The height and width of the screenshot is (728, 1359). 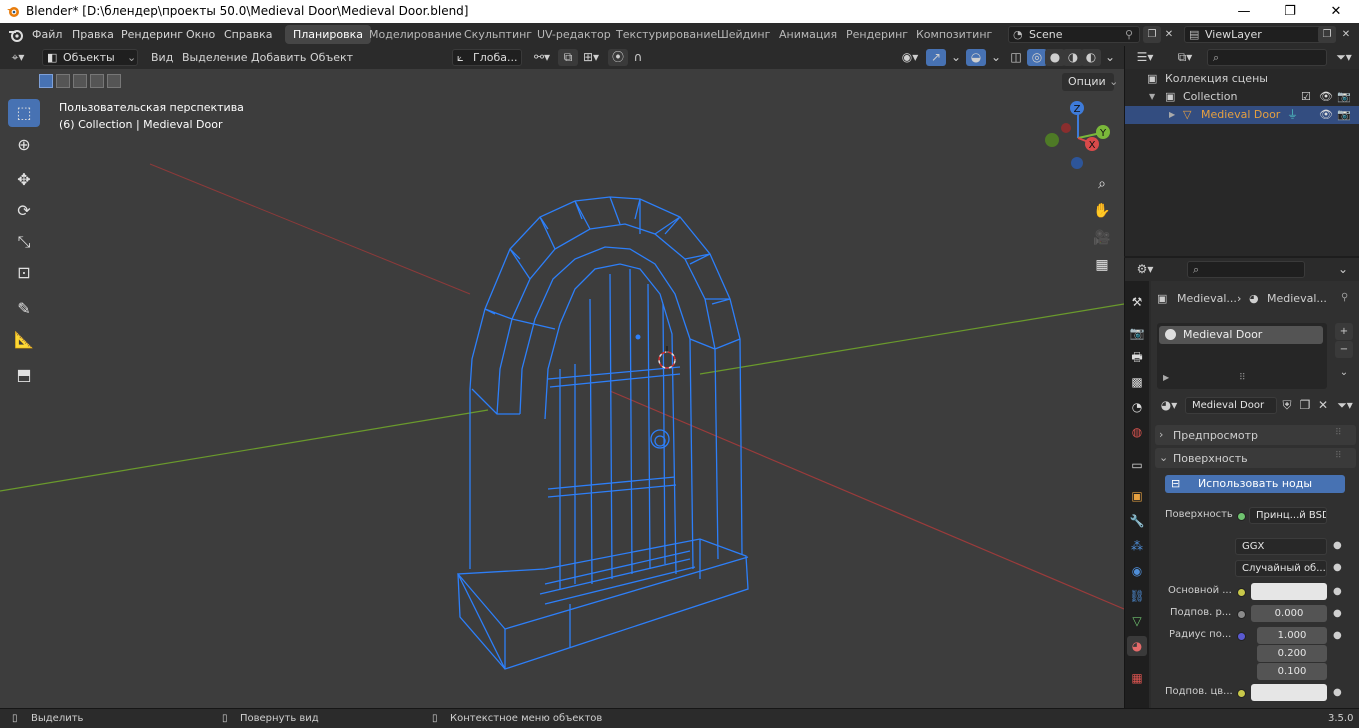 What do you see at coordinates (1289, 613) in the screenshot?
I see `subsurface-field: 0.000` at bounding box center [1289, 613].